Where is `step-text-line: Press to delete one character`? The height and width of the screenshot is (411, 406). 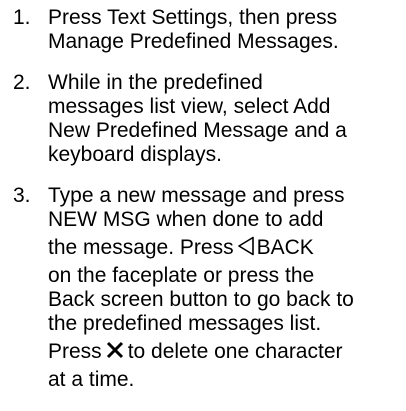
step-text-line: Press to delete one character is located at coordinates (227, 352).